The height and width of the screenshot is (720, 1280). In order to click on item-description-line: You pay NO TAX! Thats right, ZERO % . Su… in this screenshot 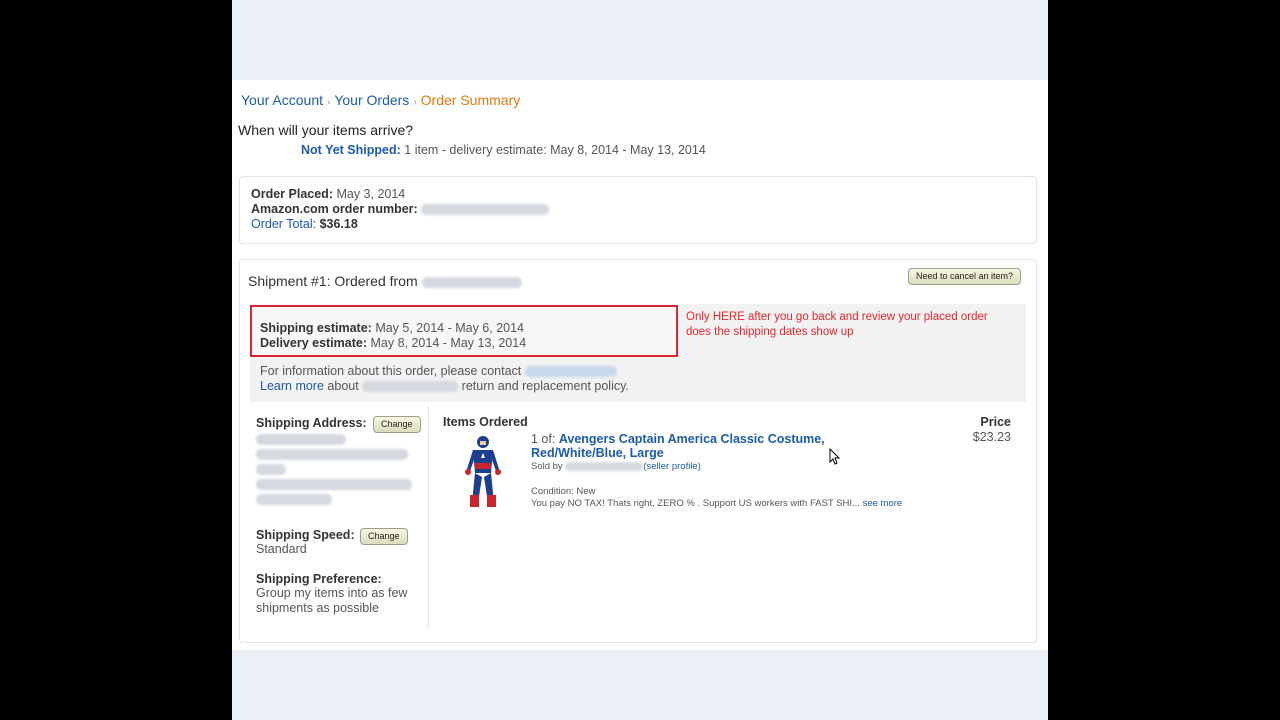, I will do `click(731, 503)`.